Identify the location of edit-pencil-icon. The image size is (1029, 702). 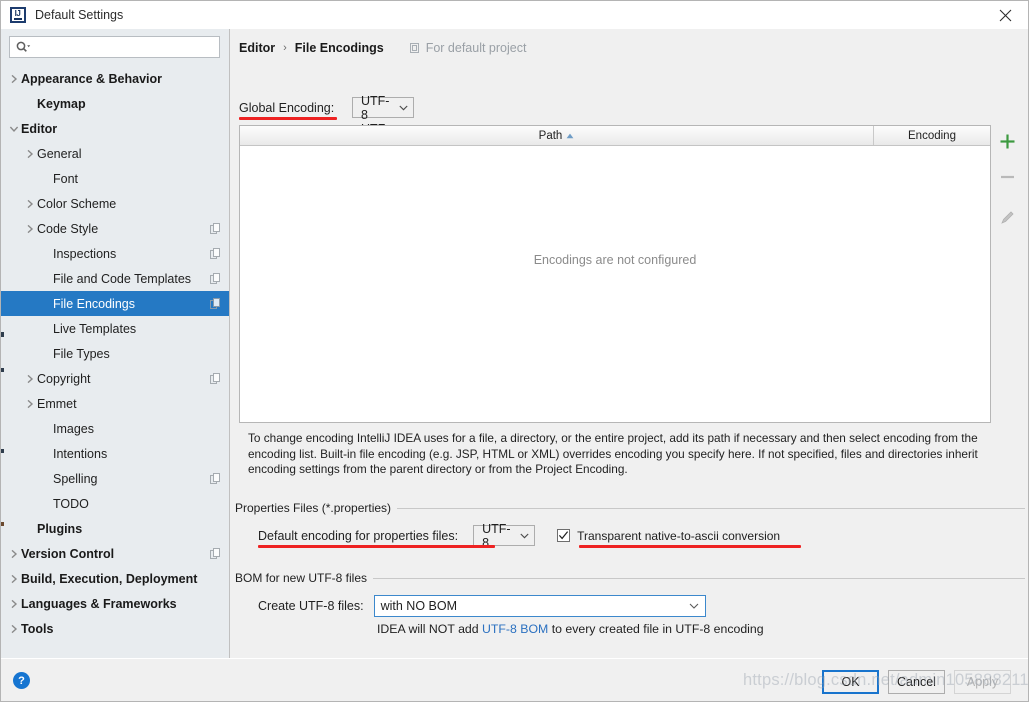
(1007, 217).